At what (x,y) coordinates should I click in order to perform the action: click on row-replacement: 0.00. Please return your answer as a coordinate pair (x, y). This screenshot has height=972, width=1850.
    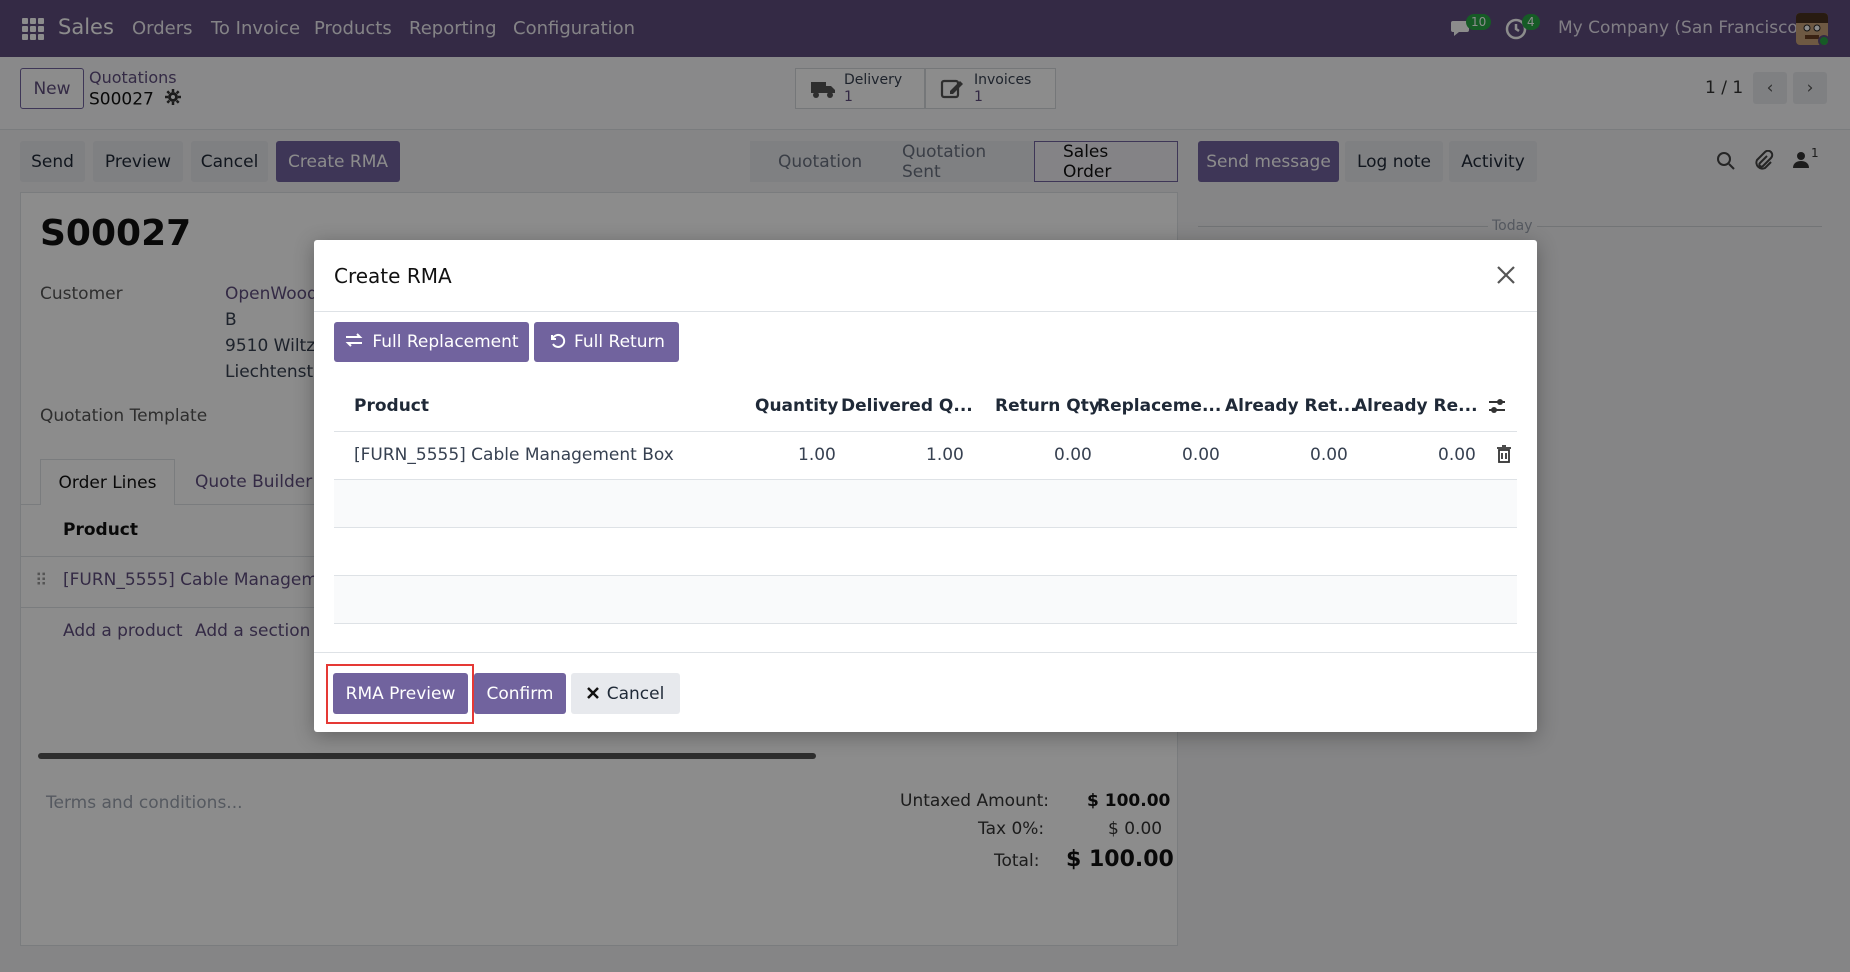
    Looking at the image, I should click on (1201, 455).